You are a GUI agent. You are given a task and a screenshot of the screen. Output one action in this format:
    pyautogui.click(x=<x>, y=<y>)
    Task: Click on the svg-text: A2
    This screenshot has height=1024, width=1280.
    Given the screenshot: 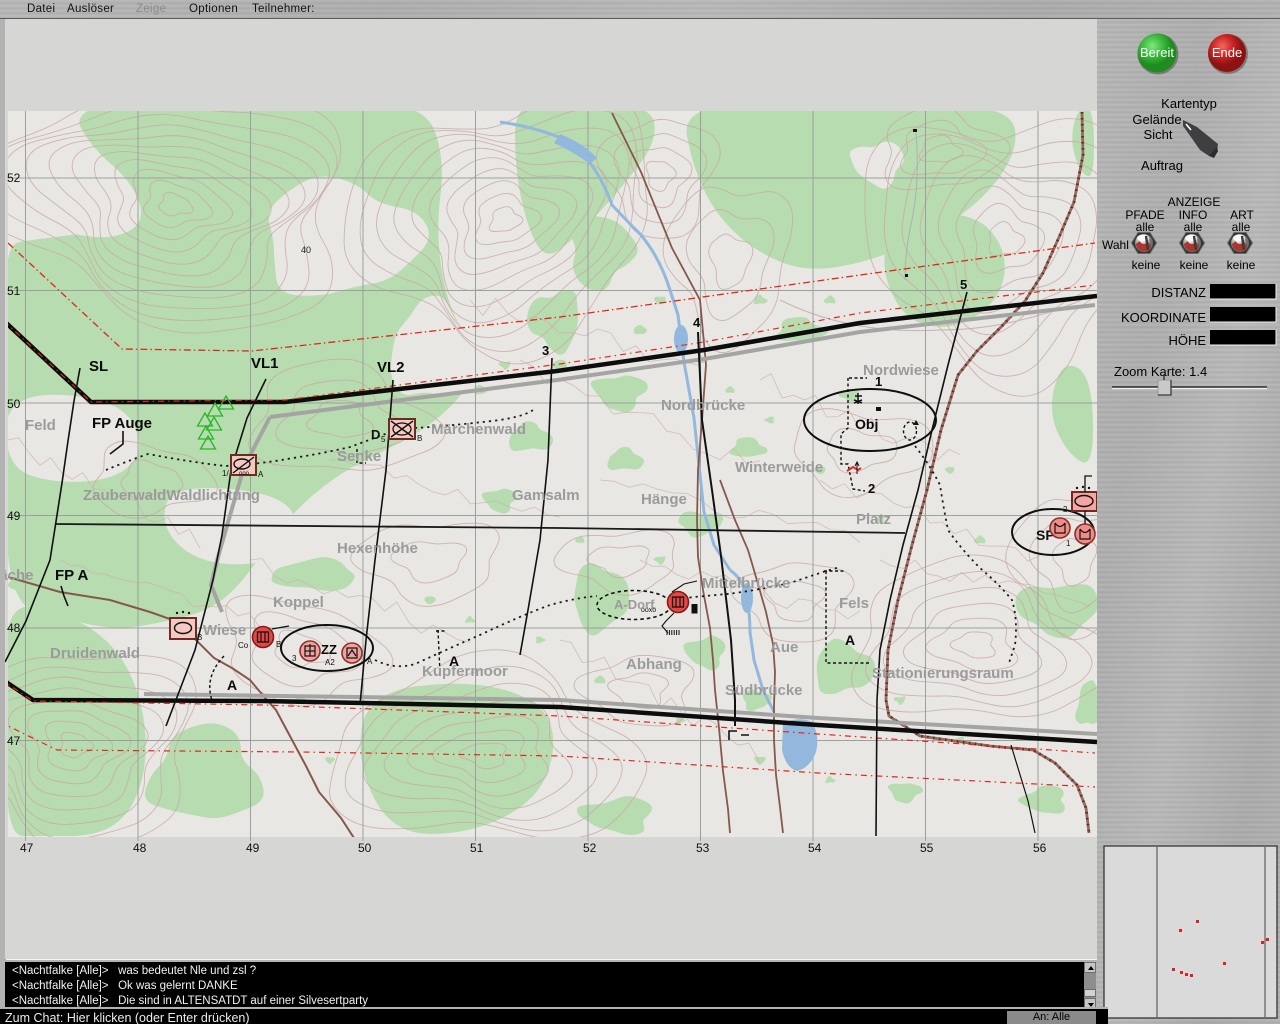 What is the action you would take?
    pyautogui.click(x=330, y=662)
    